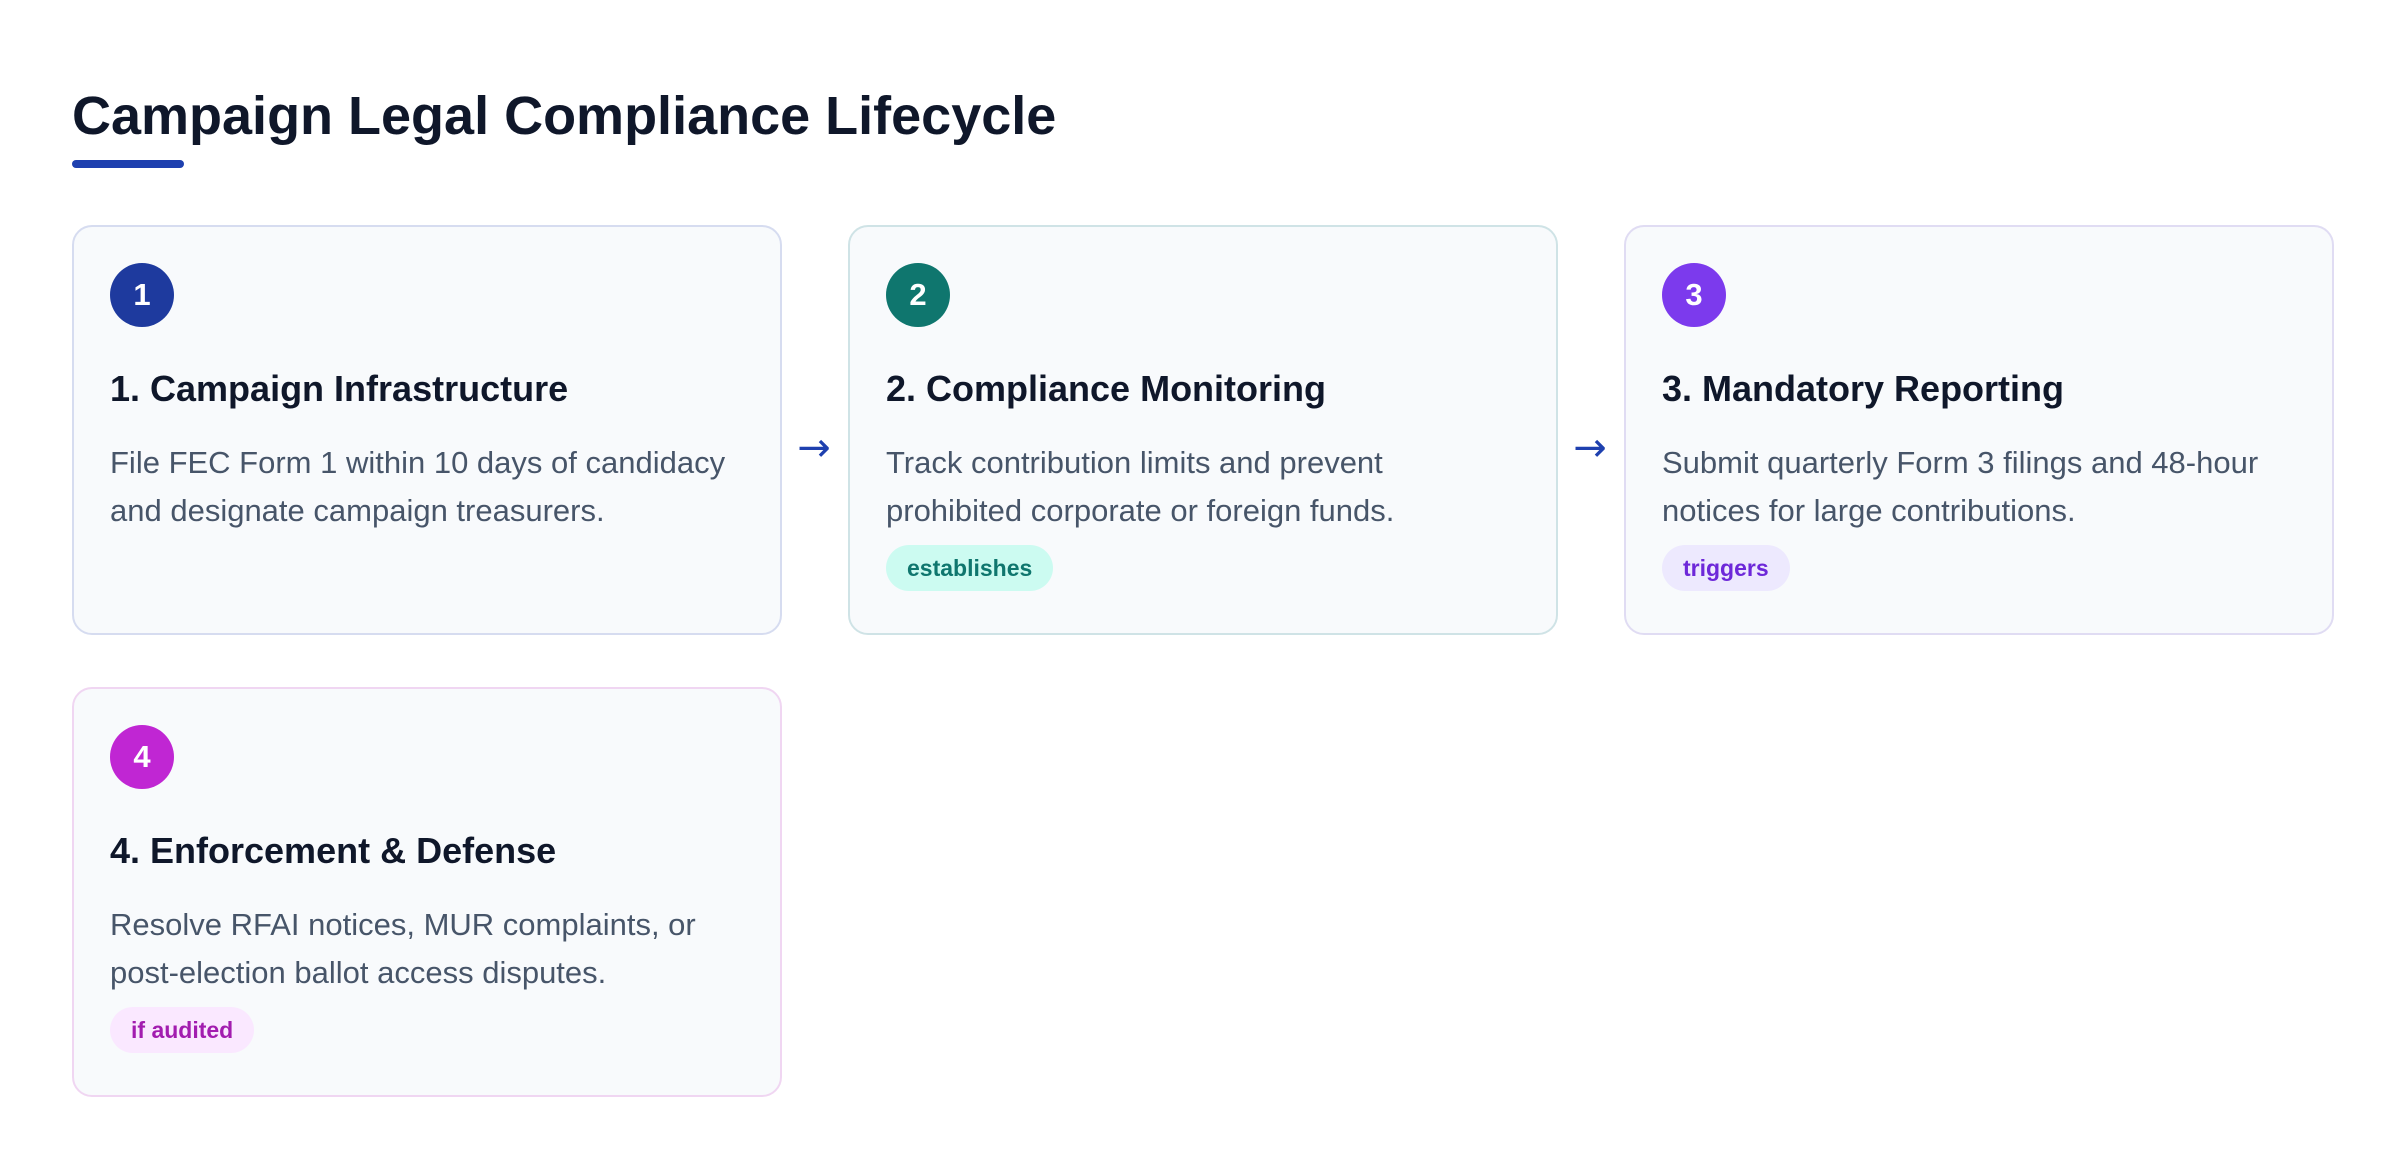 The image size is (2400, 1166). I want to click on relation-tag: establishes, so click(970, 568).